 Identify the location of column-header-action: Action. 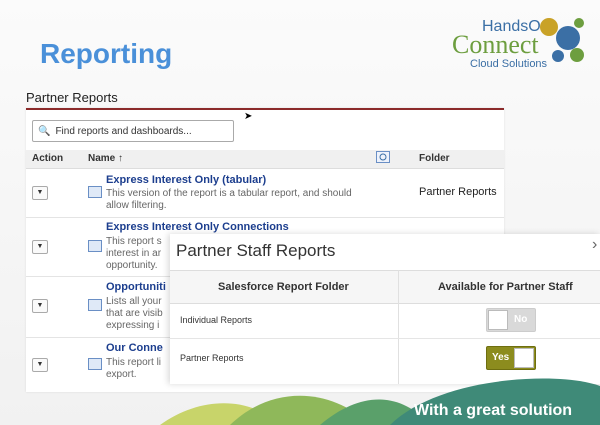
(48, 158).